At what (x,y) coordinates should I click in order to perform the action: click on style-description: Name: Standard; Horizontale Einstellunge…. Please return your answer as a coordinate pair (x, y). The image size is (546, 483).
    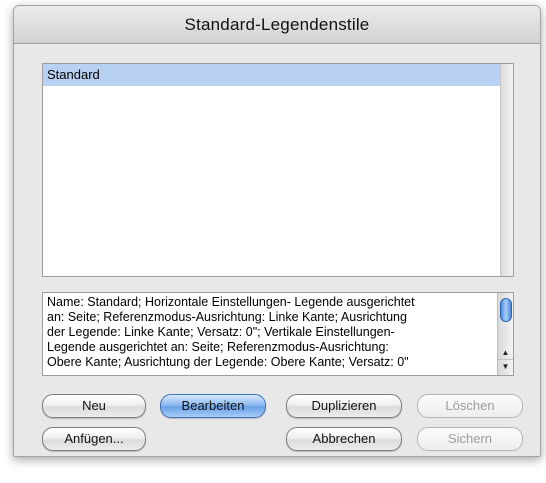
    Looking at the image, I should click on (271, 332).